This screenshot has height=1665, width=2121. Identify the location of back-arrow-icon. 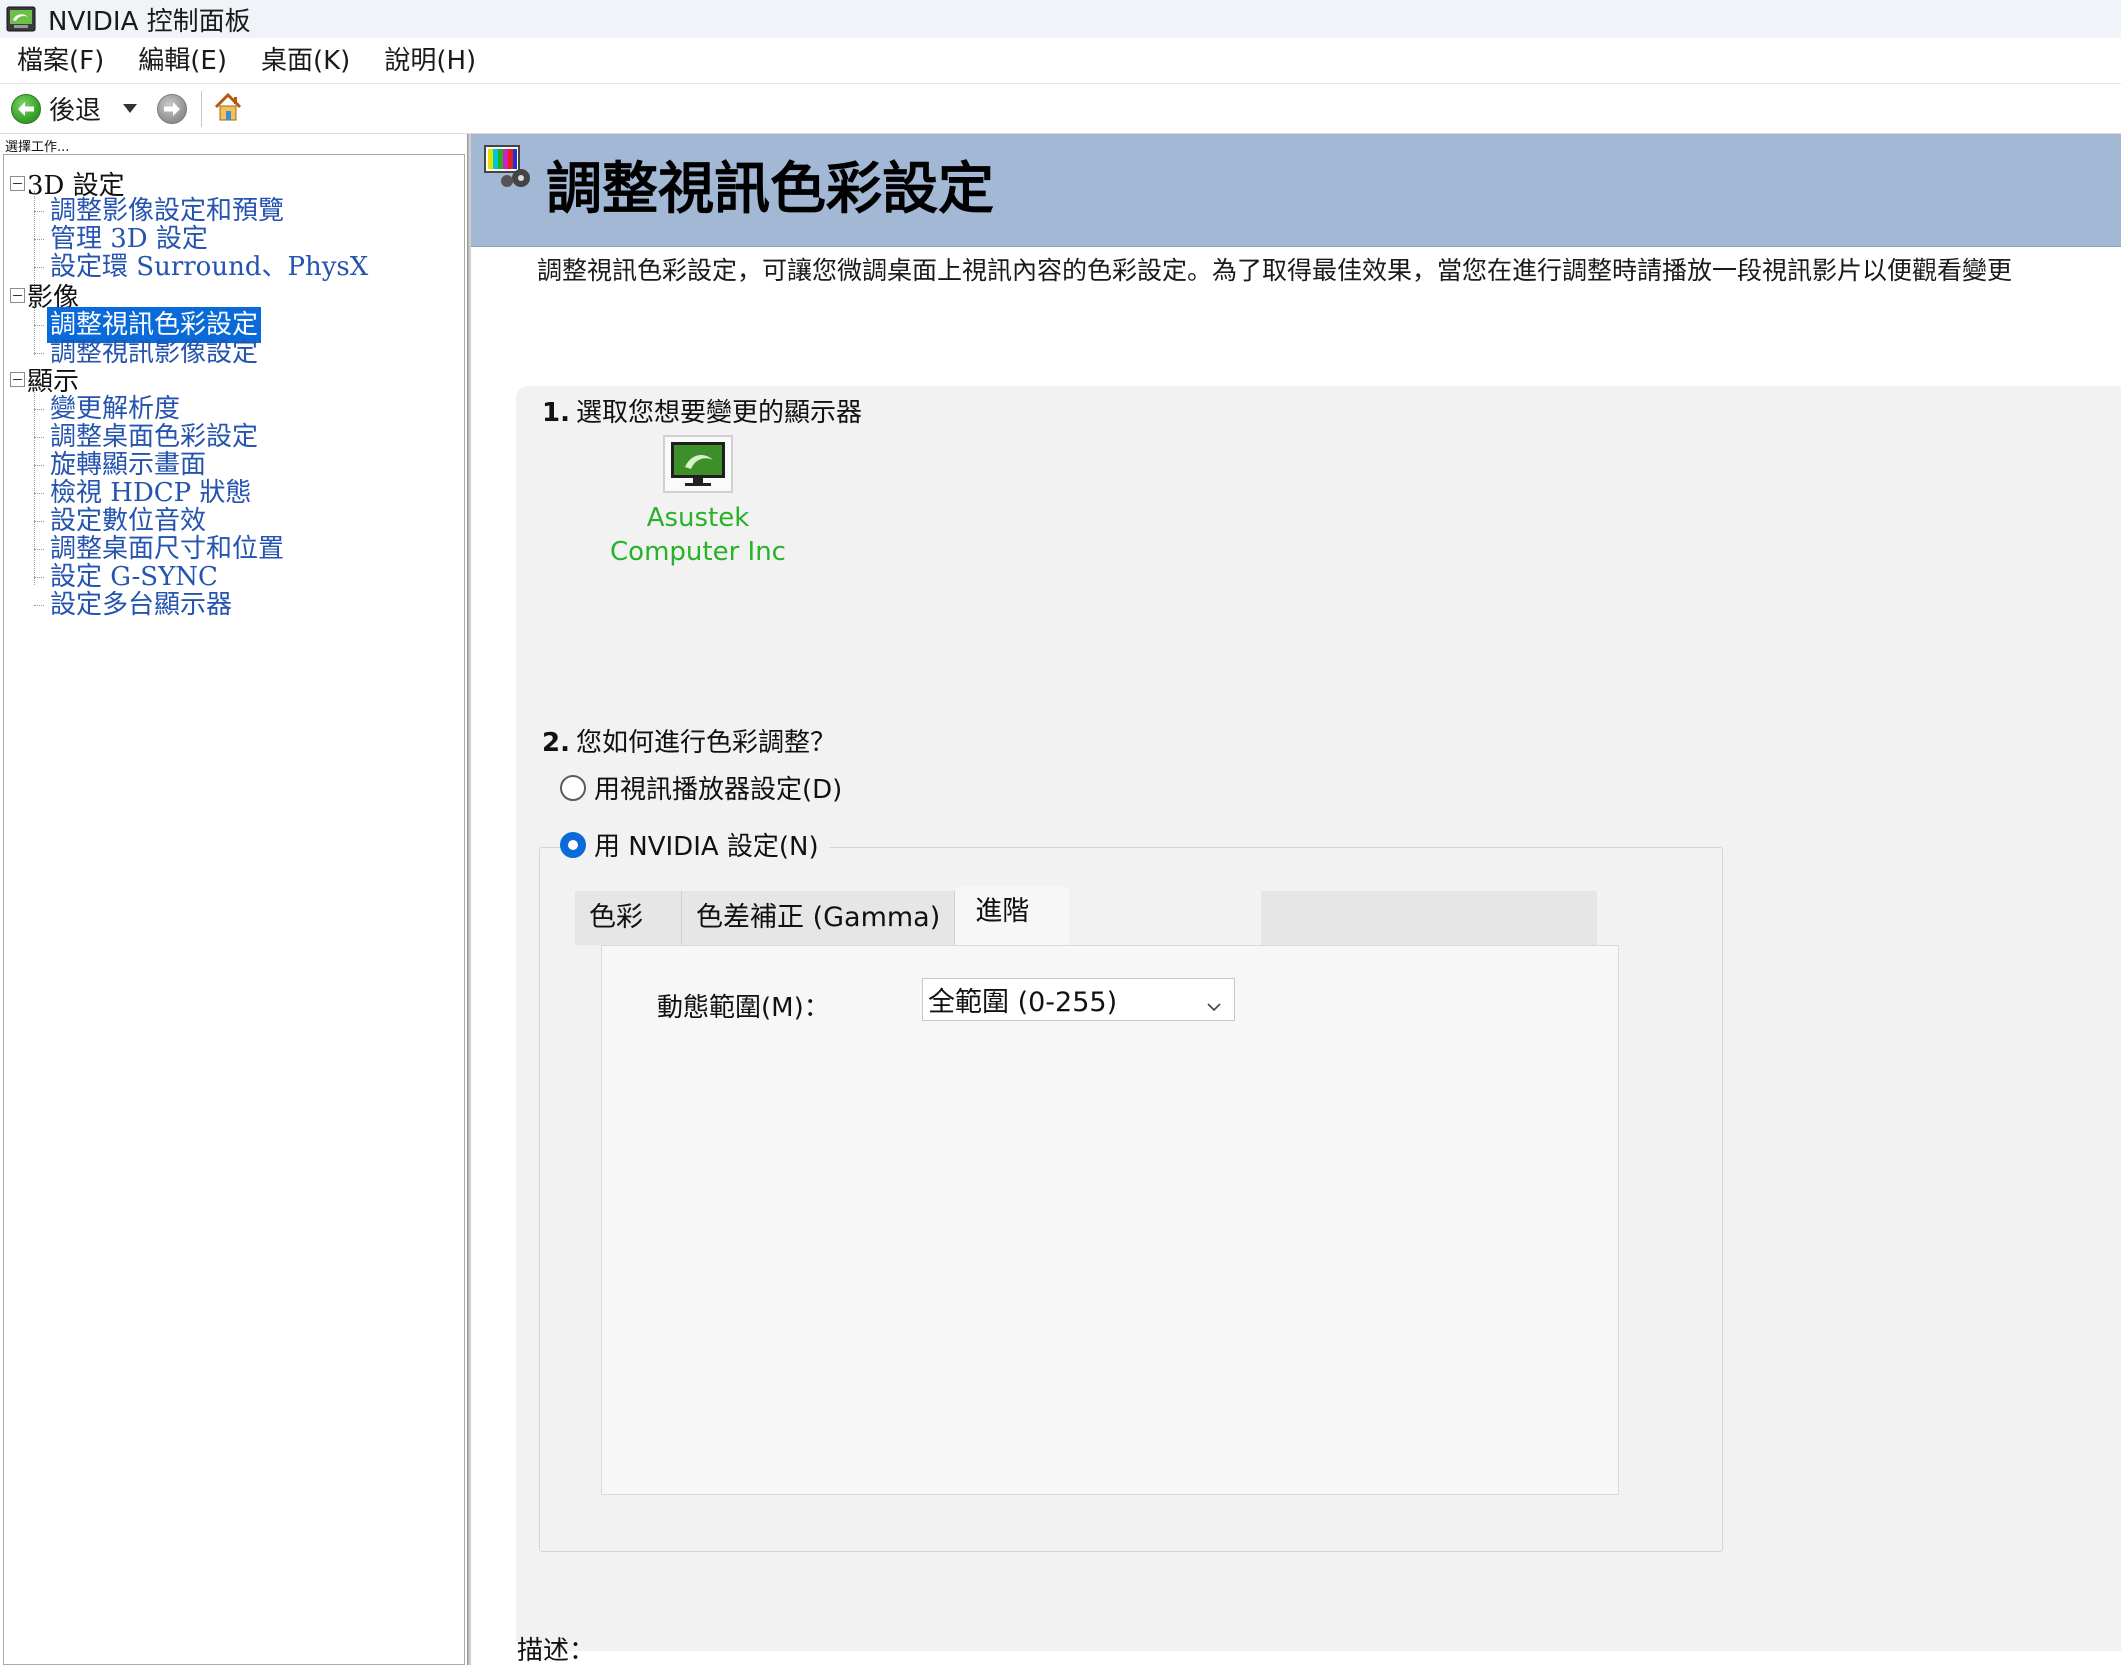
(26, 108).